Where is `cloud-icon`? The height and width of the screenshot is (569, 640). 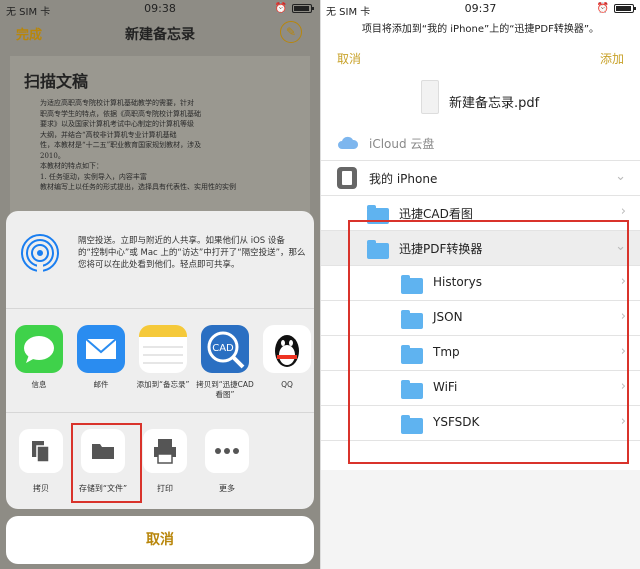 cloud-icon is located at coordinates (348, 142).